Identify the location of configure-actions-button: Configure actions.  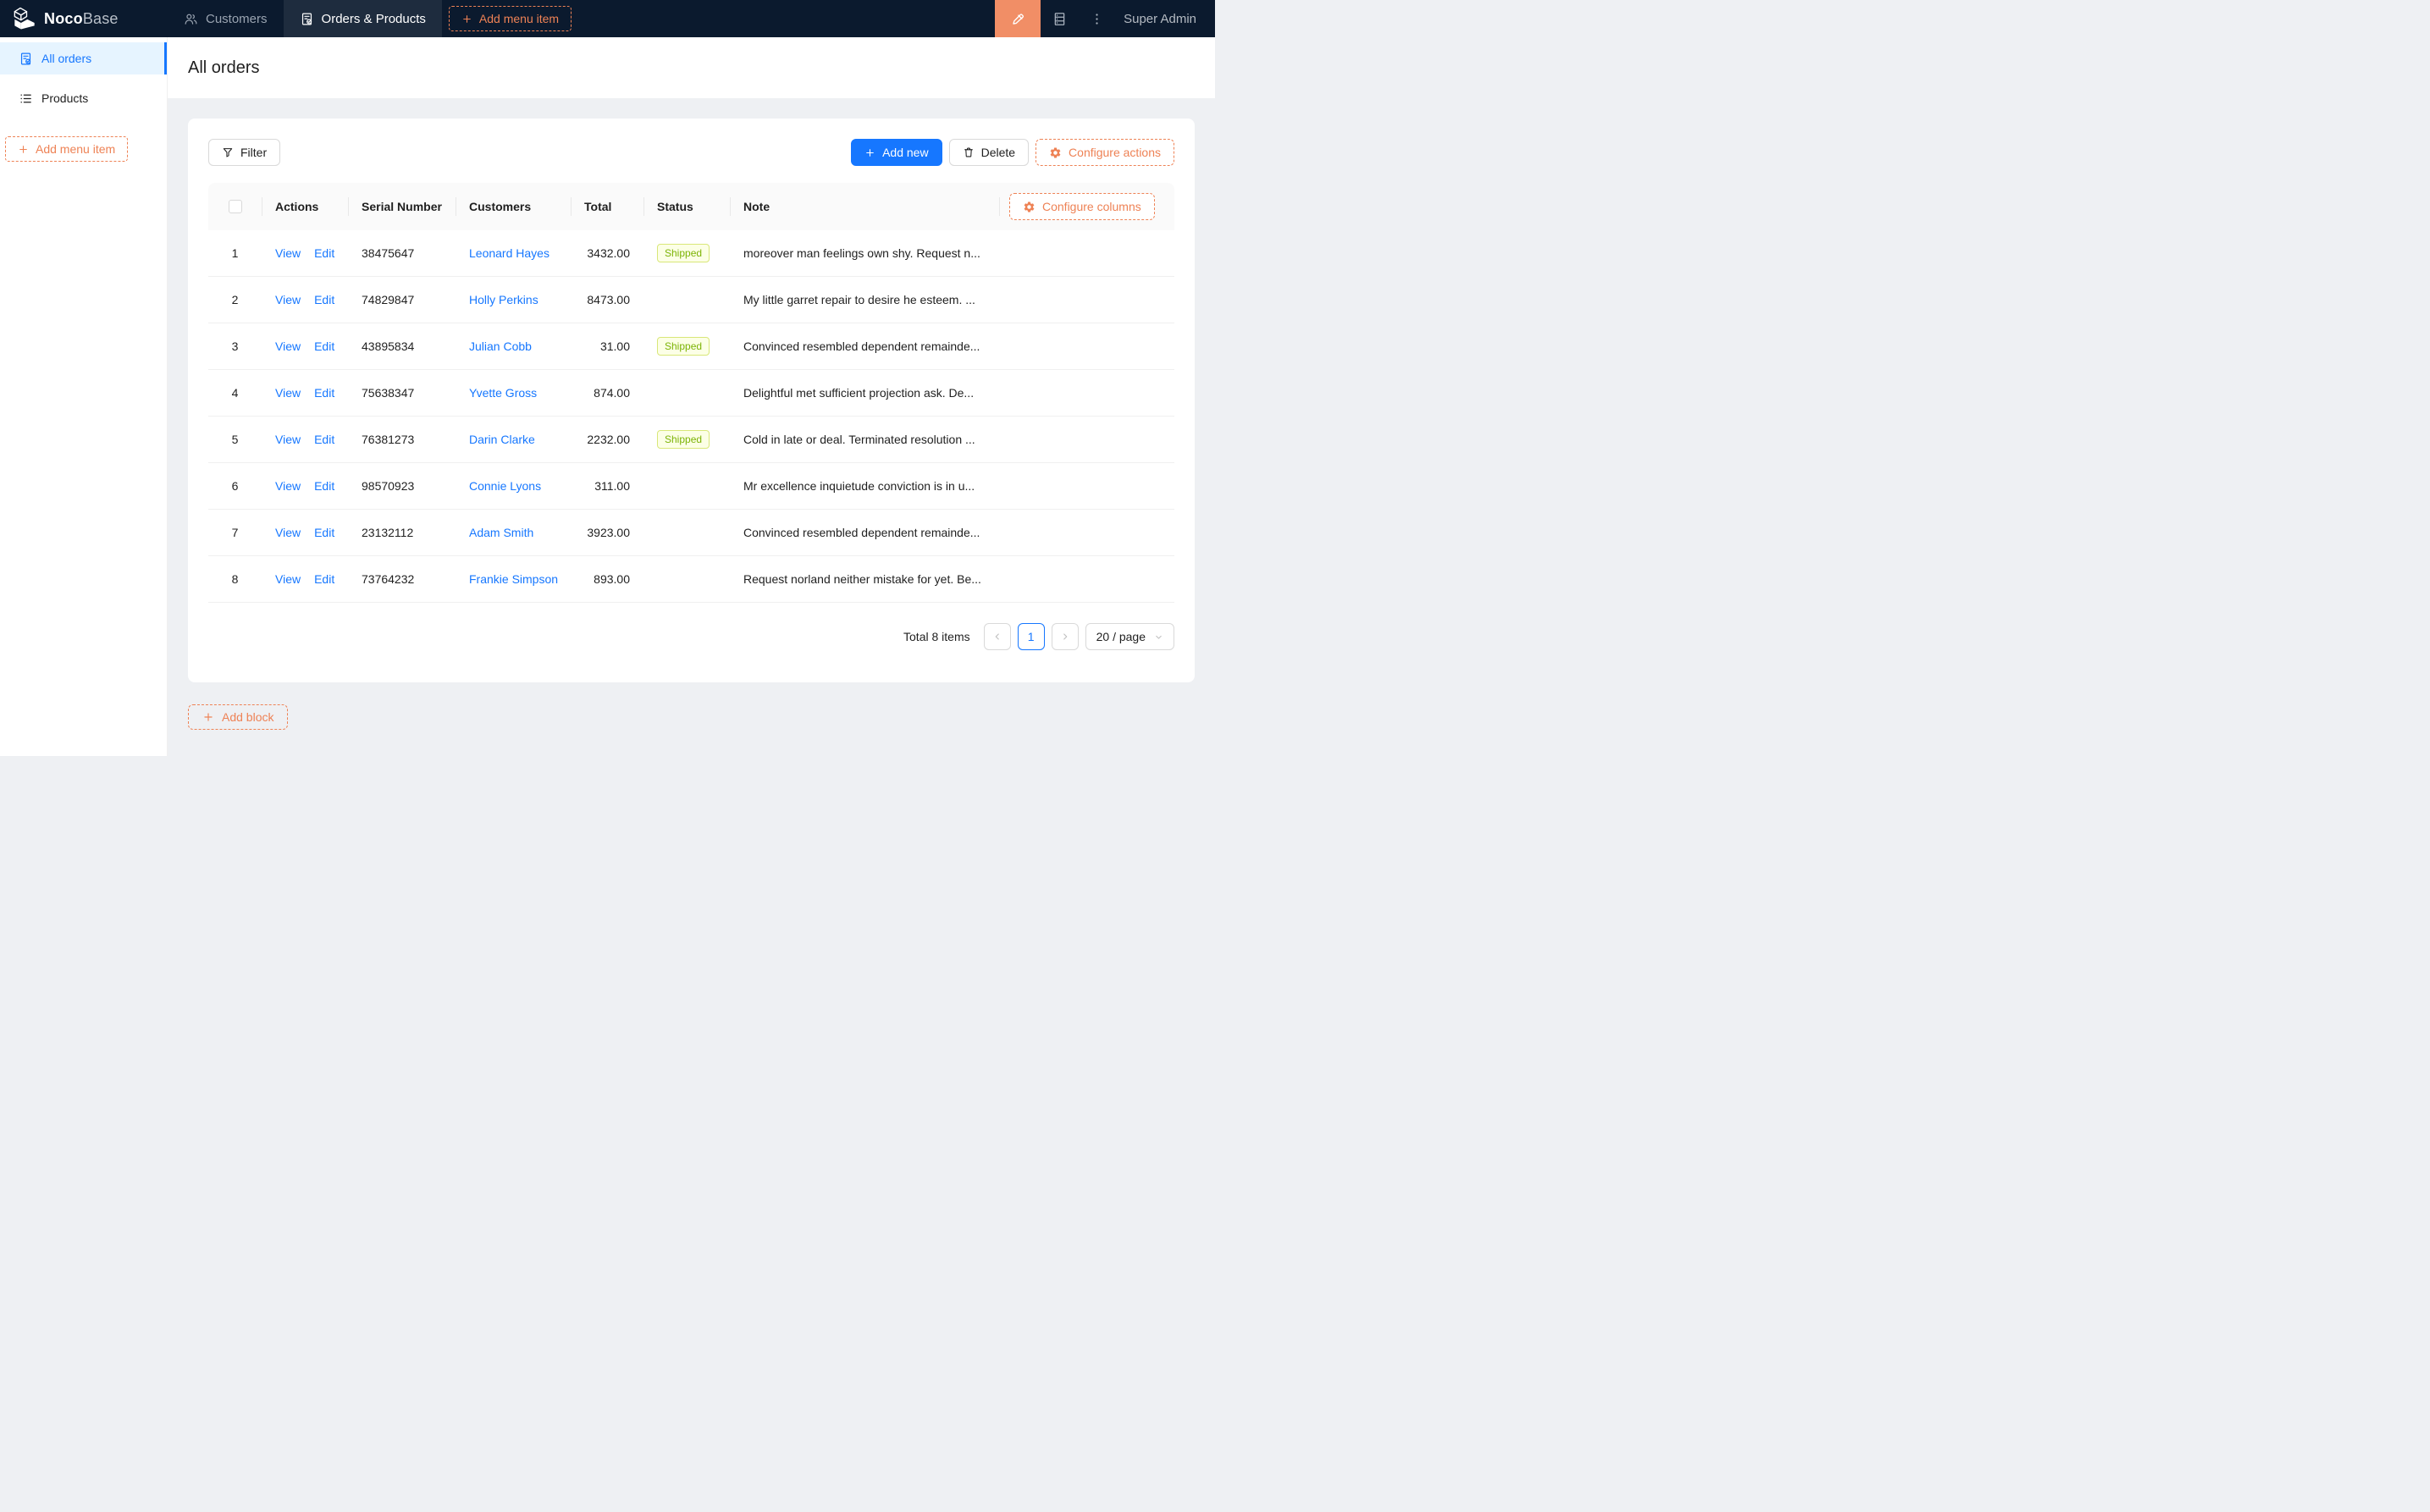
(1105, 152).